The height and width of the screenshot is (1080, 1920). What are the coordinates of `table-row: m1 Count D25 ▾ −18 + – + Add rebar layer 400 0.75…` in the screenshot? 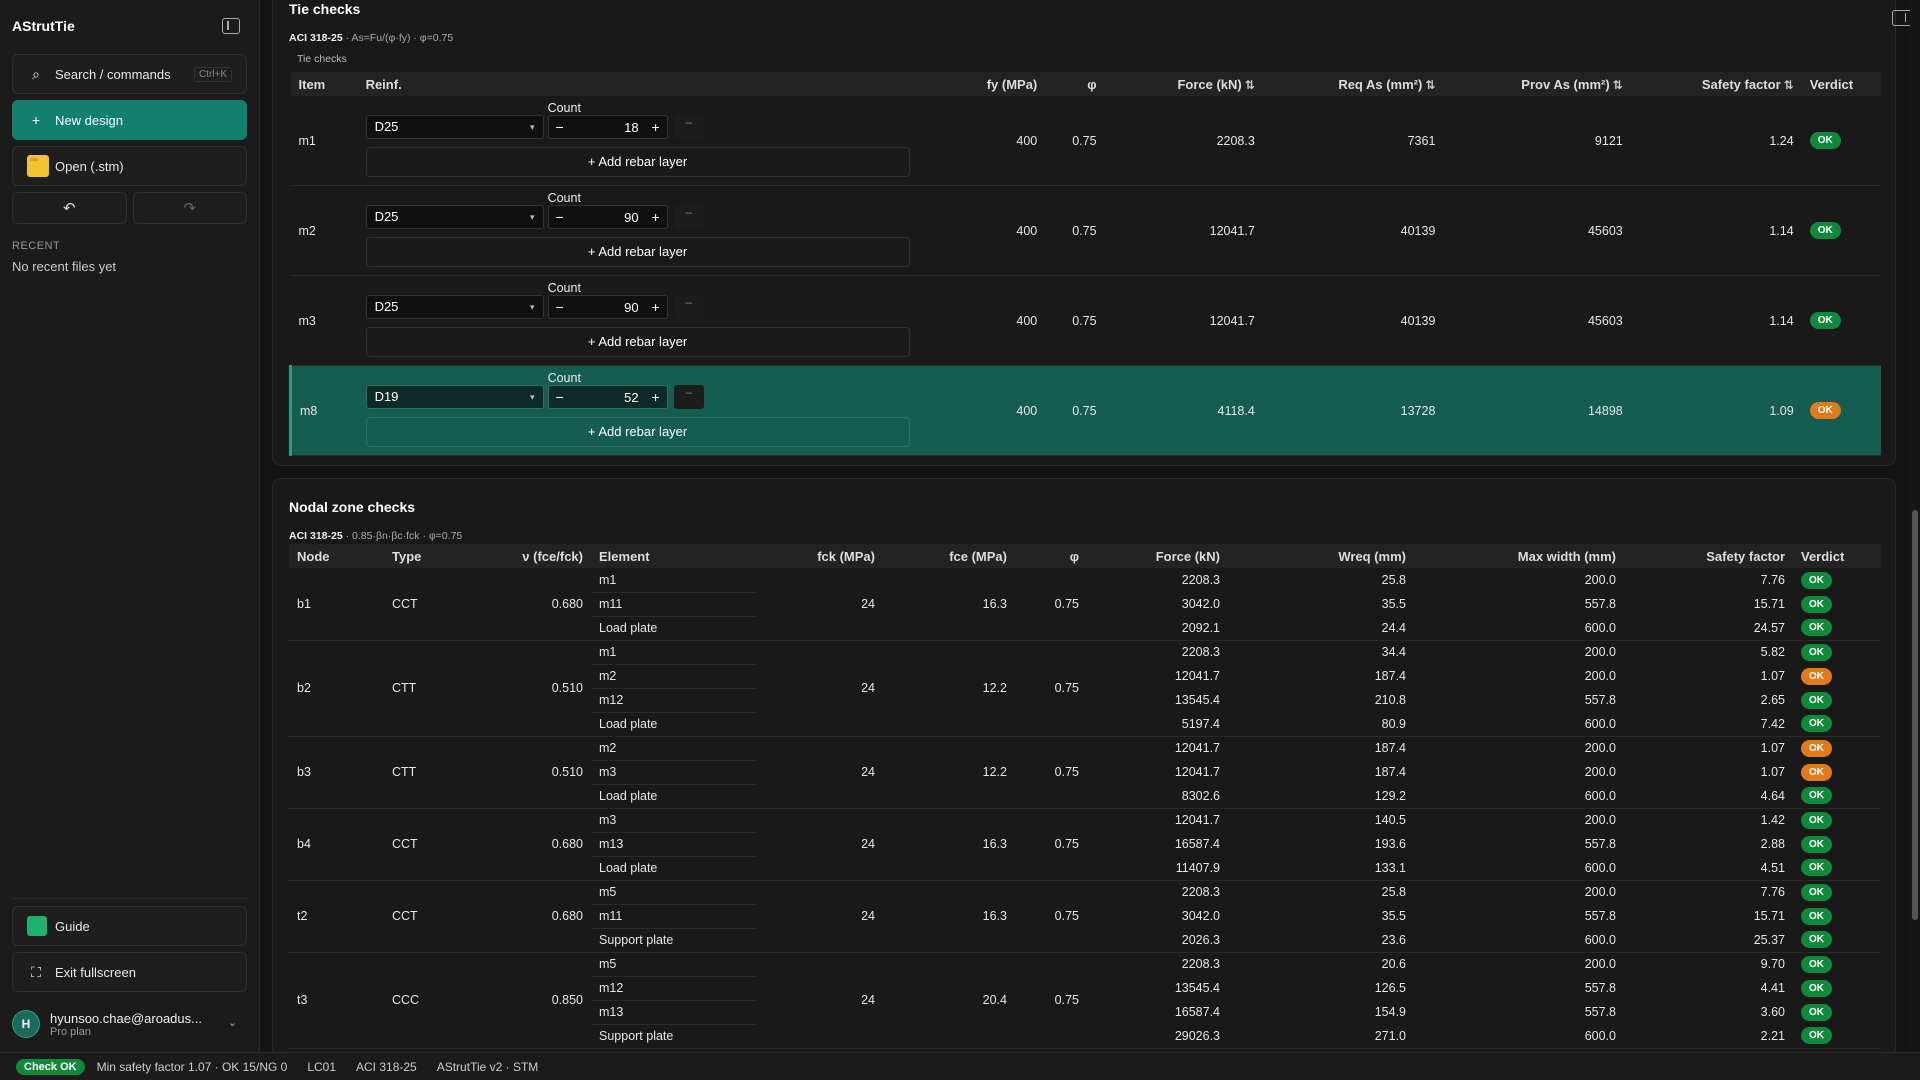 It's located at (1085, 141).